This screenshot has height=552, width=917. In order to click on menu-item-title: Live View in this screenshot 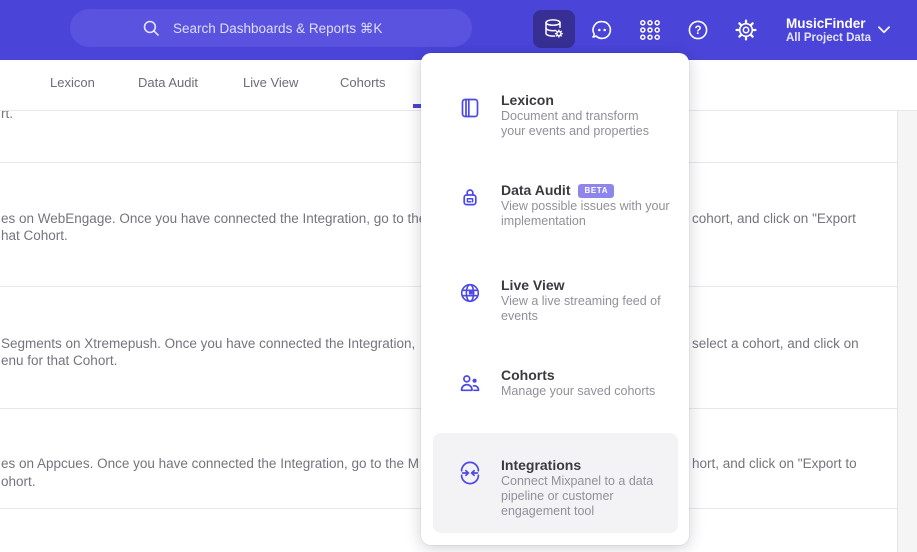, I will do `click(533, 285)`.